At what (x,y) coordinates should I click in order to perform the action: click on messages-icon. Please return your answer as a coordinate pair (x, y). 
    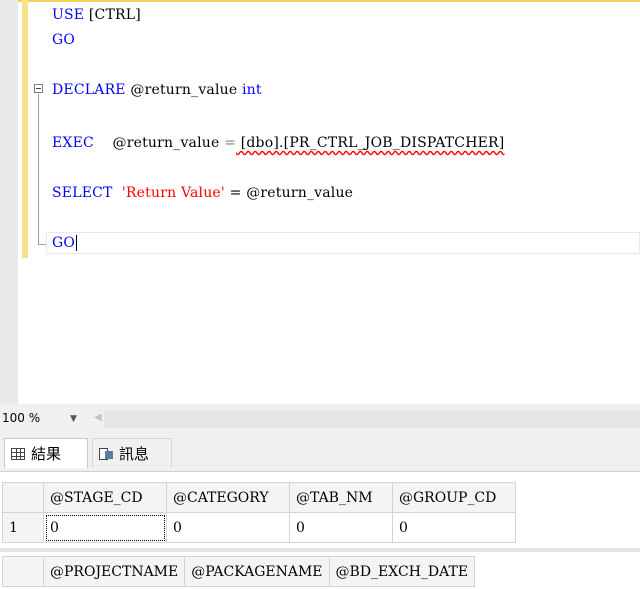
    Looking at the image, I should click on (106, 454).